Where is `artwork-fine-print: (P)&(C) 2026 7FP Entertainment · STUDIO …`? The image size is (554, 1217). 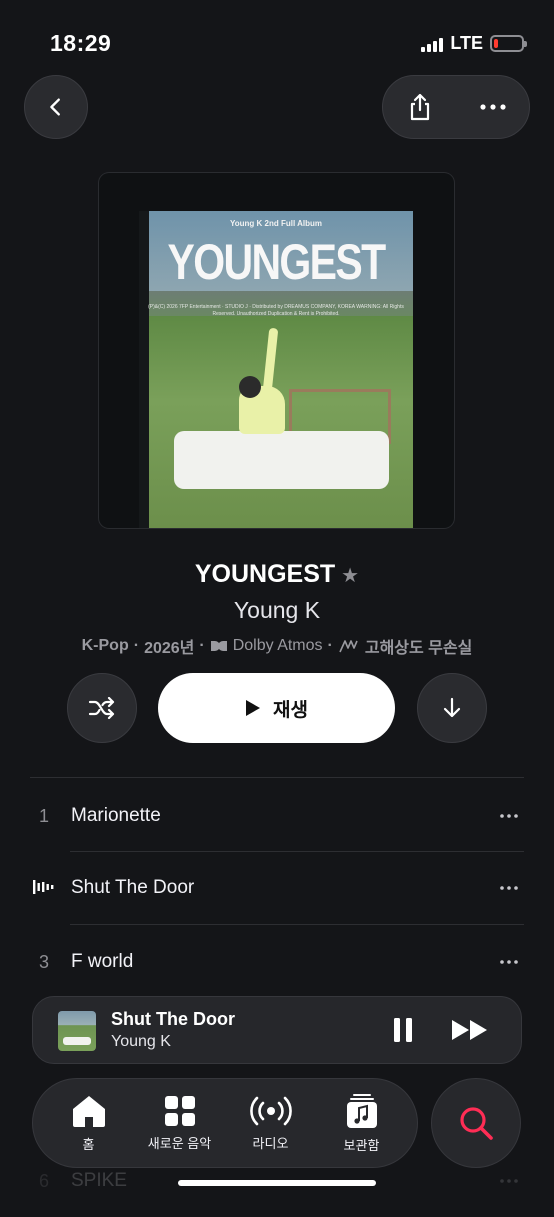 artwork-fine-print: (P)&(C) 2026 7FP Entertainment · STUDIO … is located at coordinates (276, 310).